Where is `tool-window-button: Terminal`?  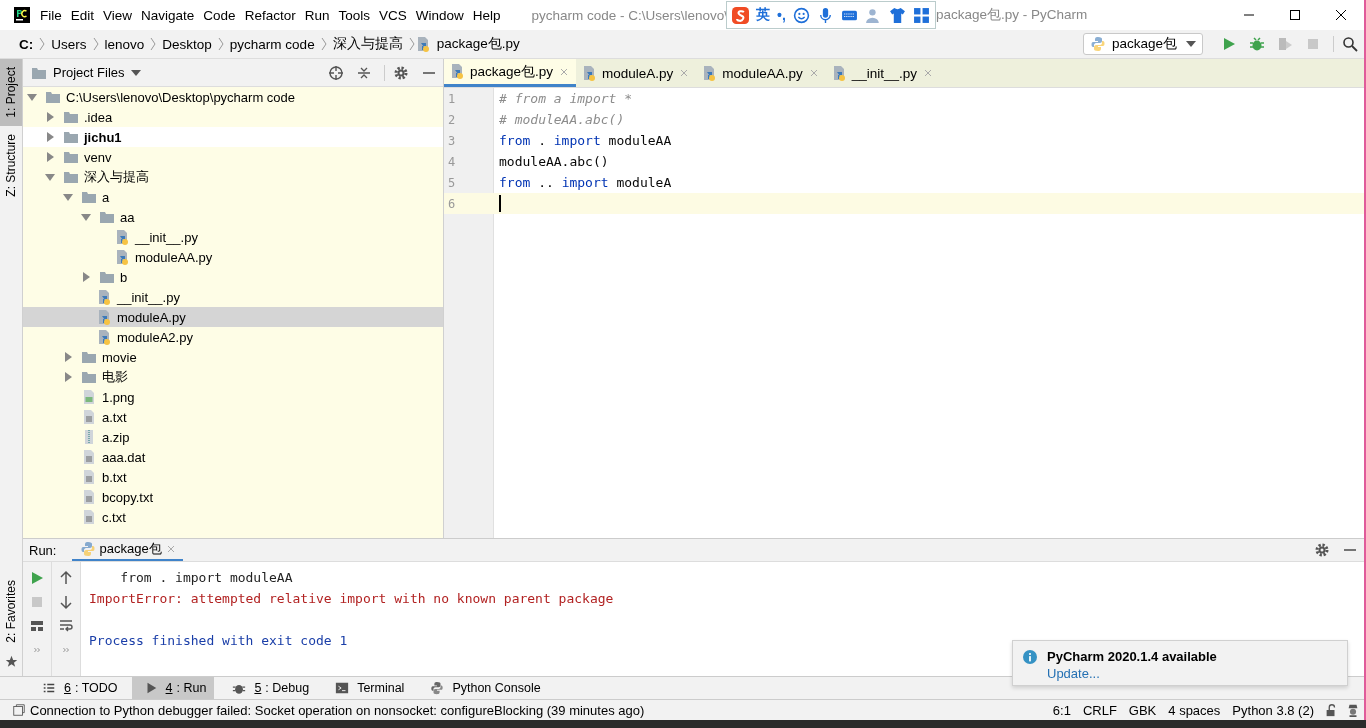
tool-window-button: Terminal is located at coordinates (368, 688).